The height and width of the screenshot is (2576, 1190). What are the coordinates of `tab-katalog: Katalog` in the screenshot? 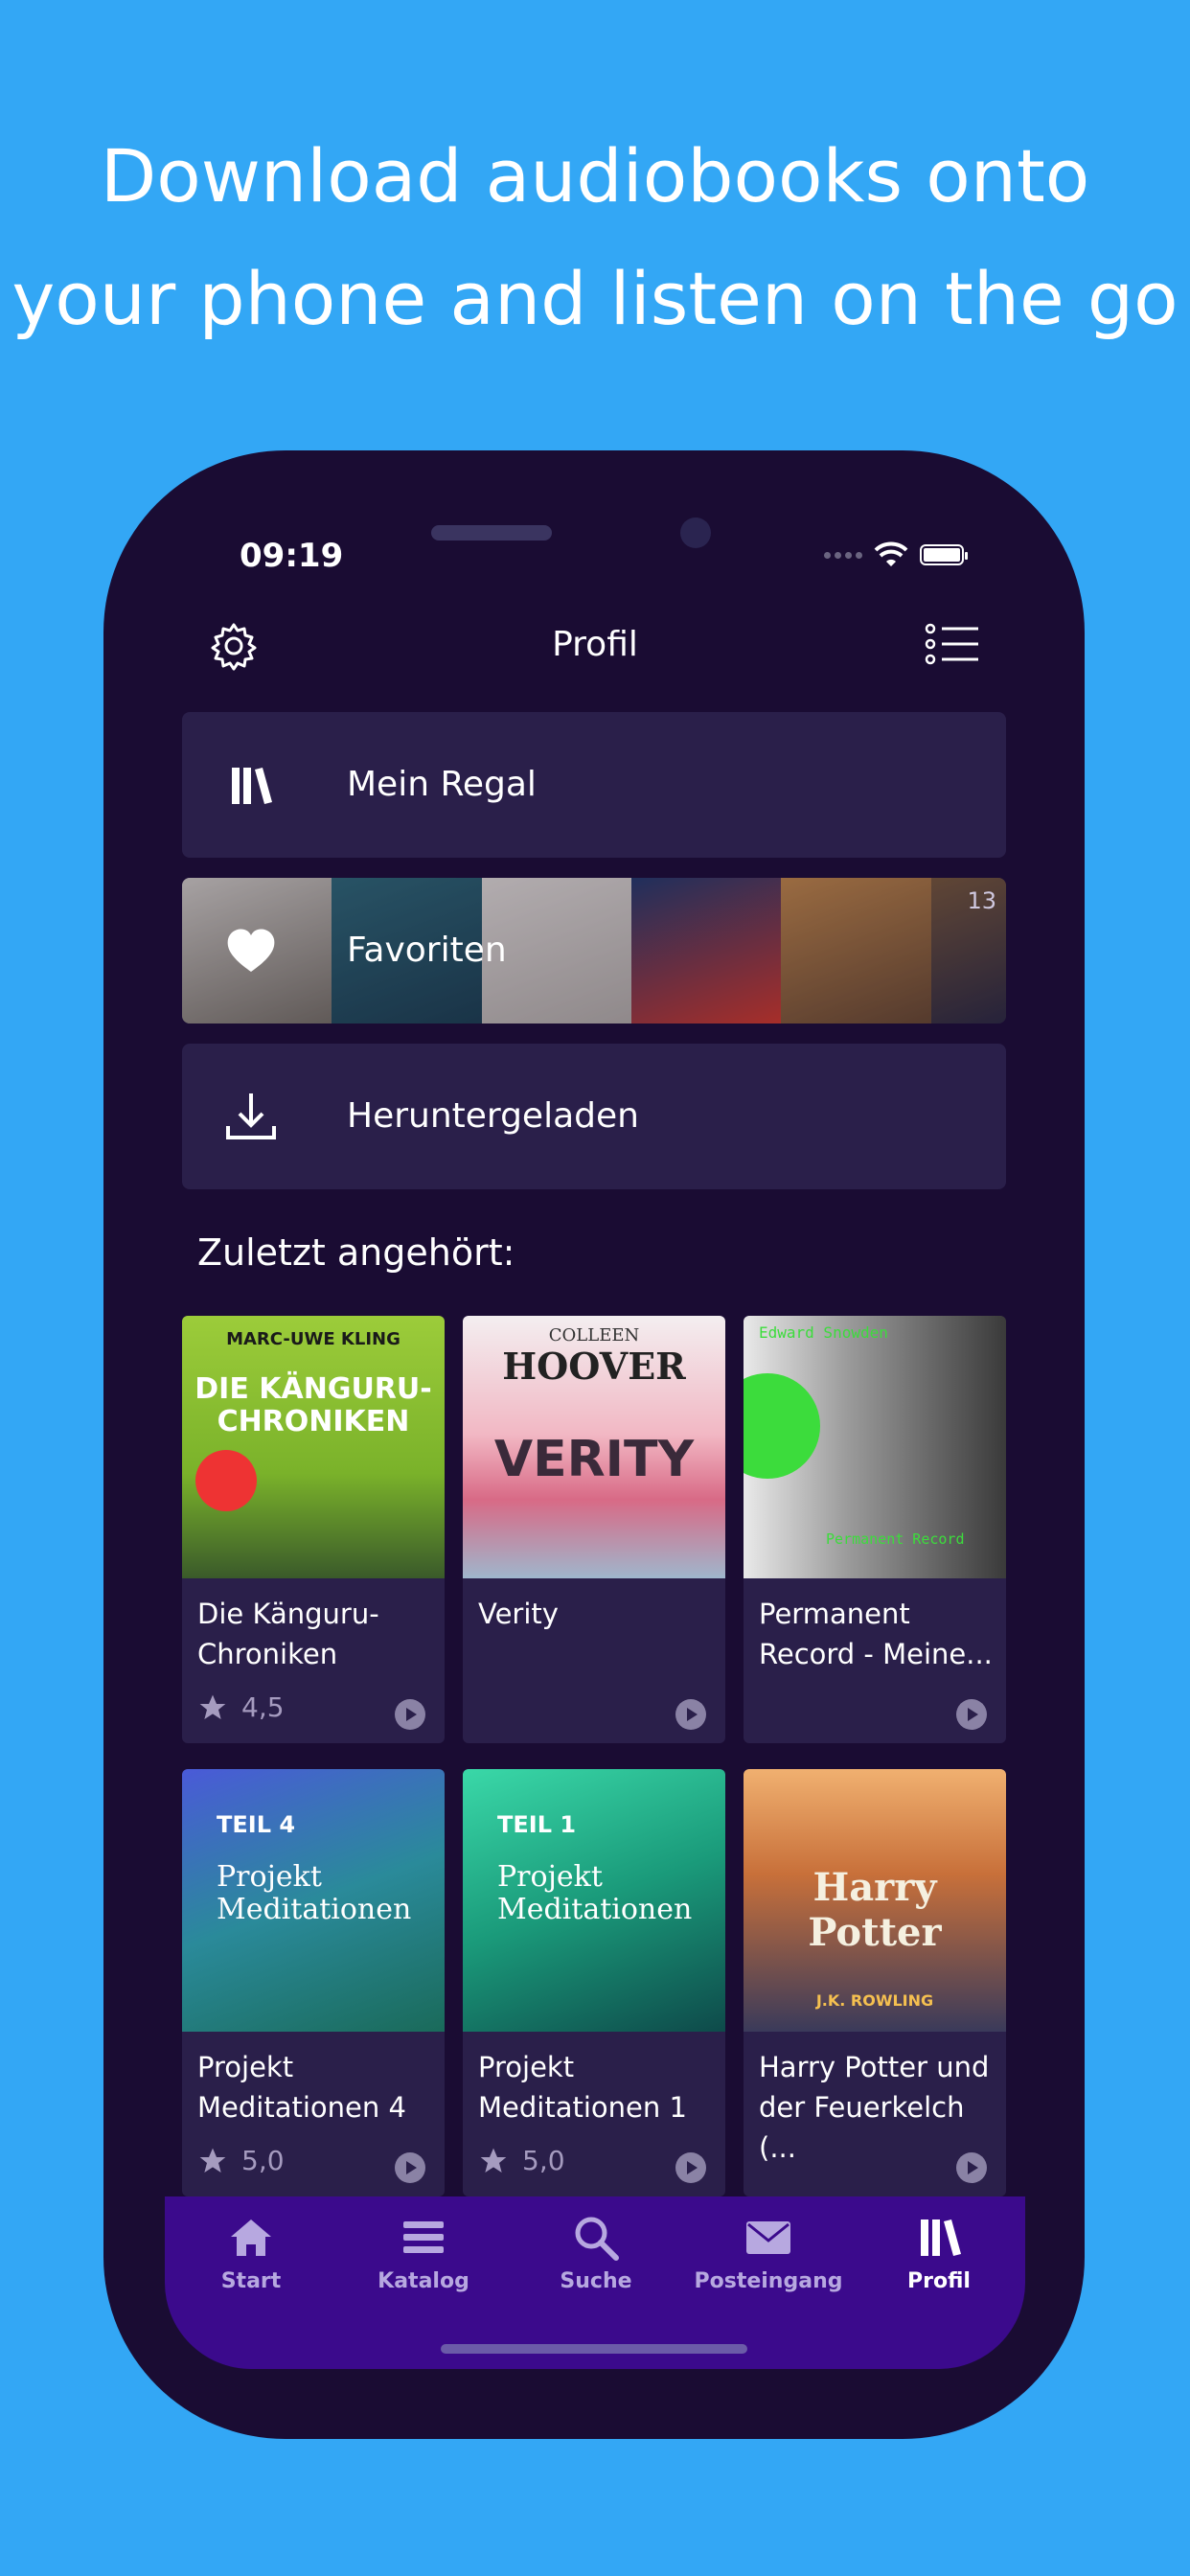 It's located at (424, 2249).